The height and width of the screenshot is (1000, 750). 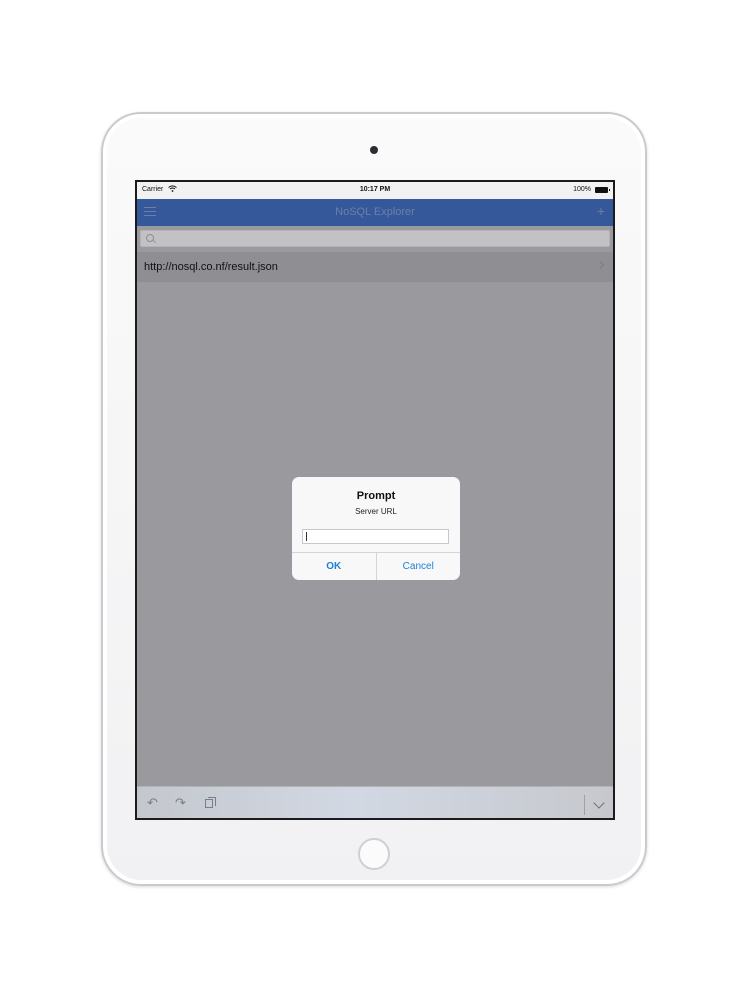 I want to click on status-time: 10:17 PM, so click(x=375, y=189).